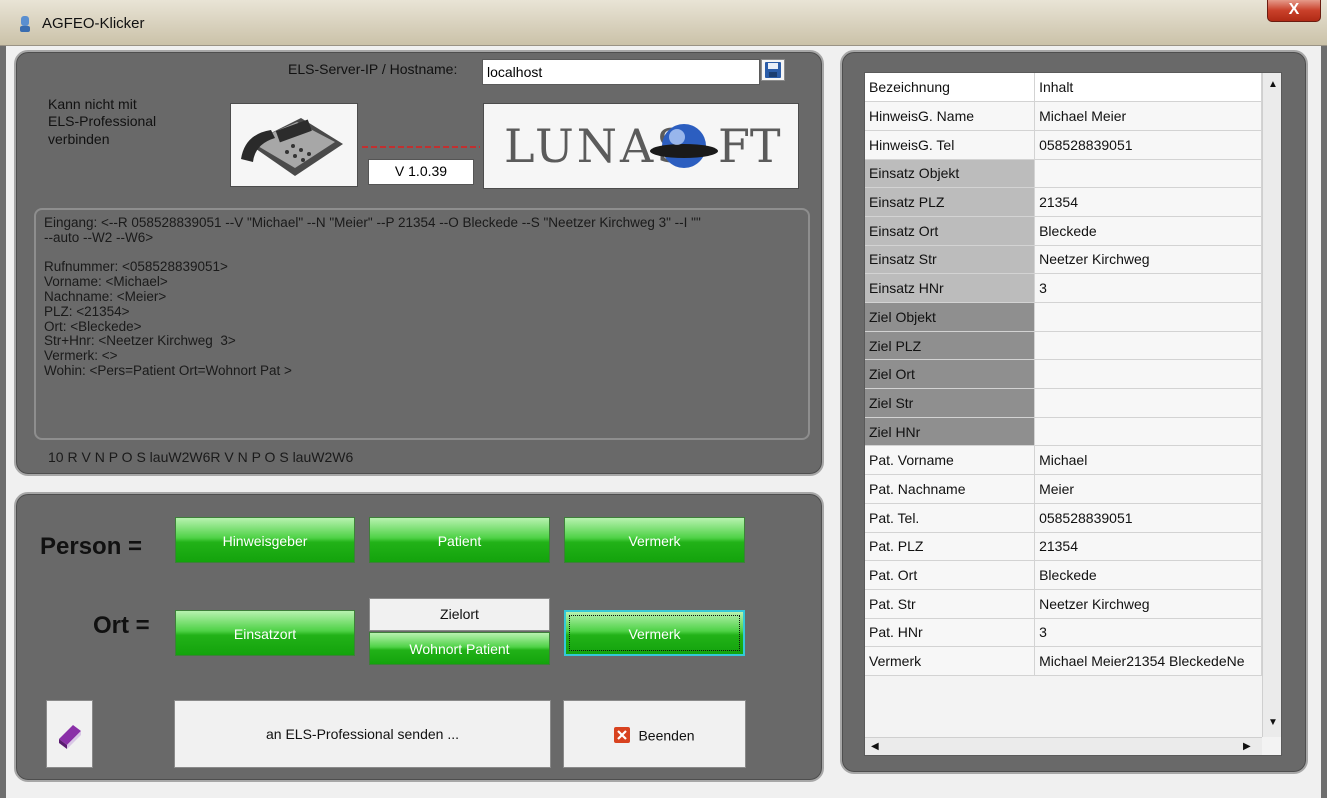  What do you see at coordinates (950, 547) in the screenshot?
I see `row-key: Pat. PLZ` at bounding box center [950, 547].